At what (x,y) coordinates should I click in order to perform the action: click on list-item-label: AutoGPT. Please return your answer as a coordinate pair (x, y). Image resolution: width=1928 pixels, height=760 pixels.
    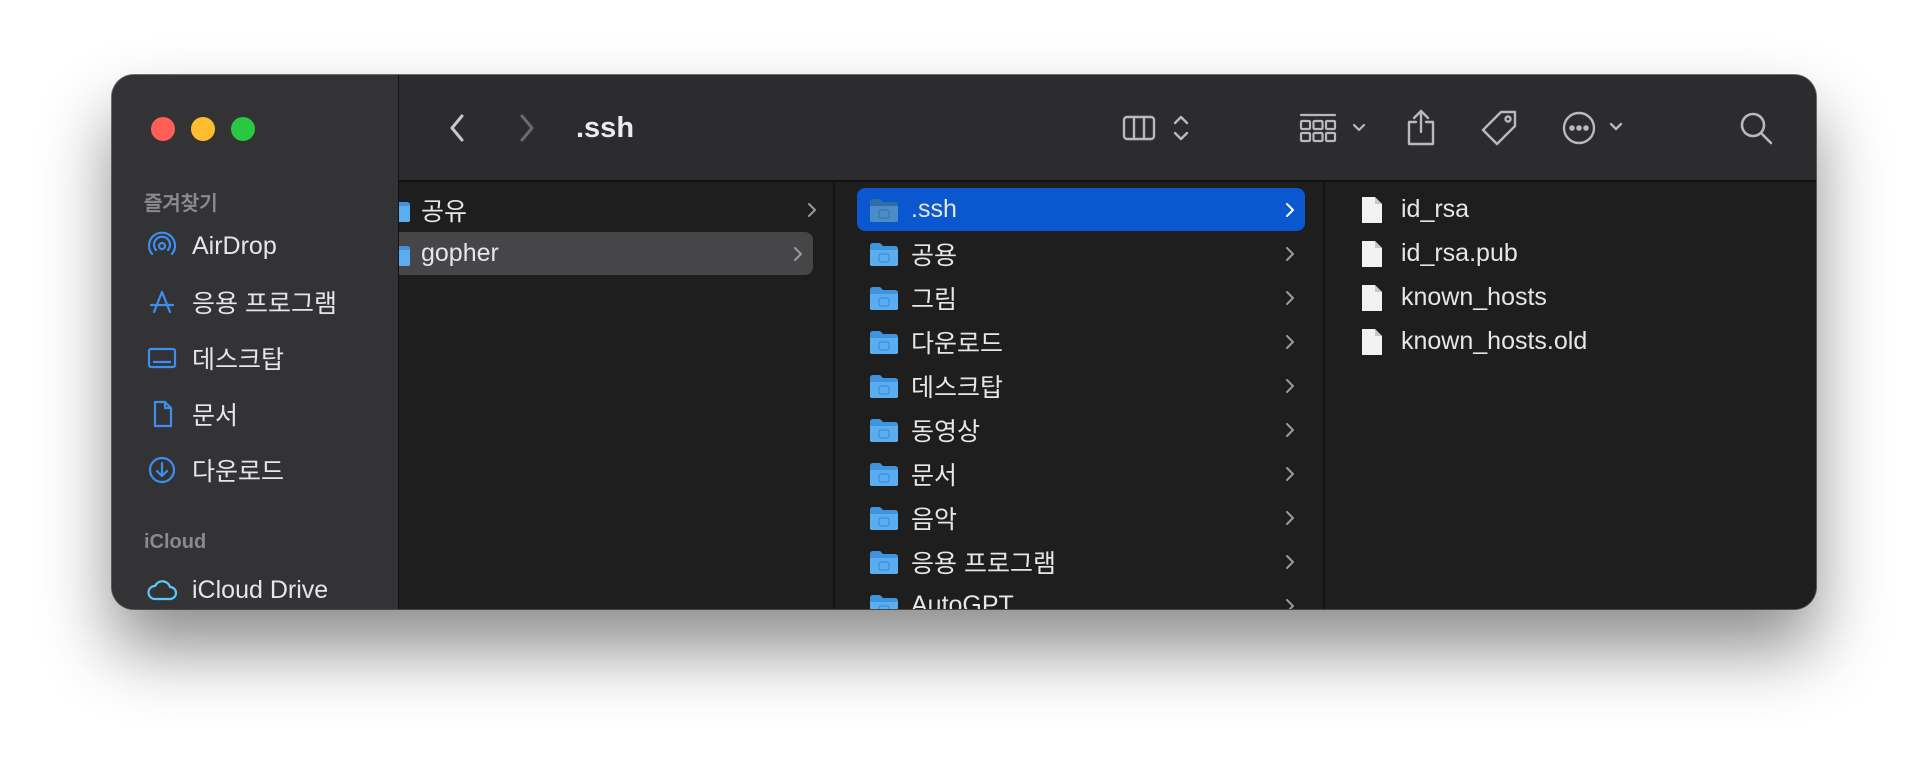
    Looking at the image, I should click on (962, 600).